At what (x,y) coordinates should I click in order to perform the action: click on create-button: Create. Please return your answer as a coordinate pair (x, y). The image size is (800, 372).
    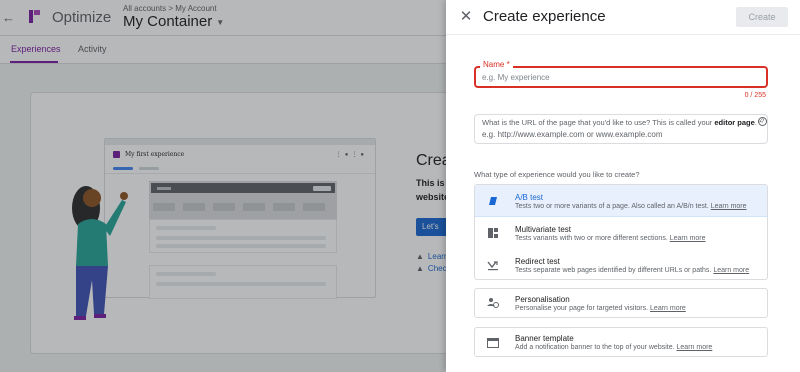
    Looking at the image, I should click on (762, 17).